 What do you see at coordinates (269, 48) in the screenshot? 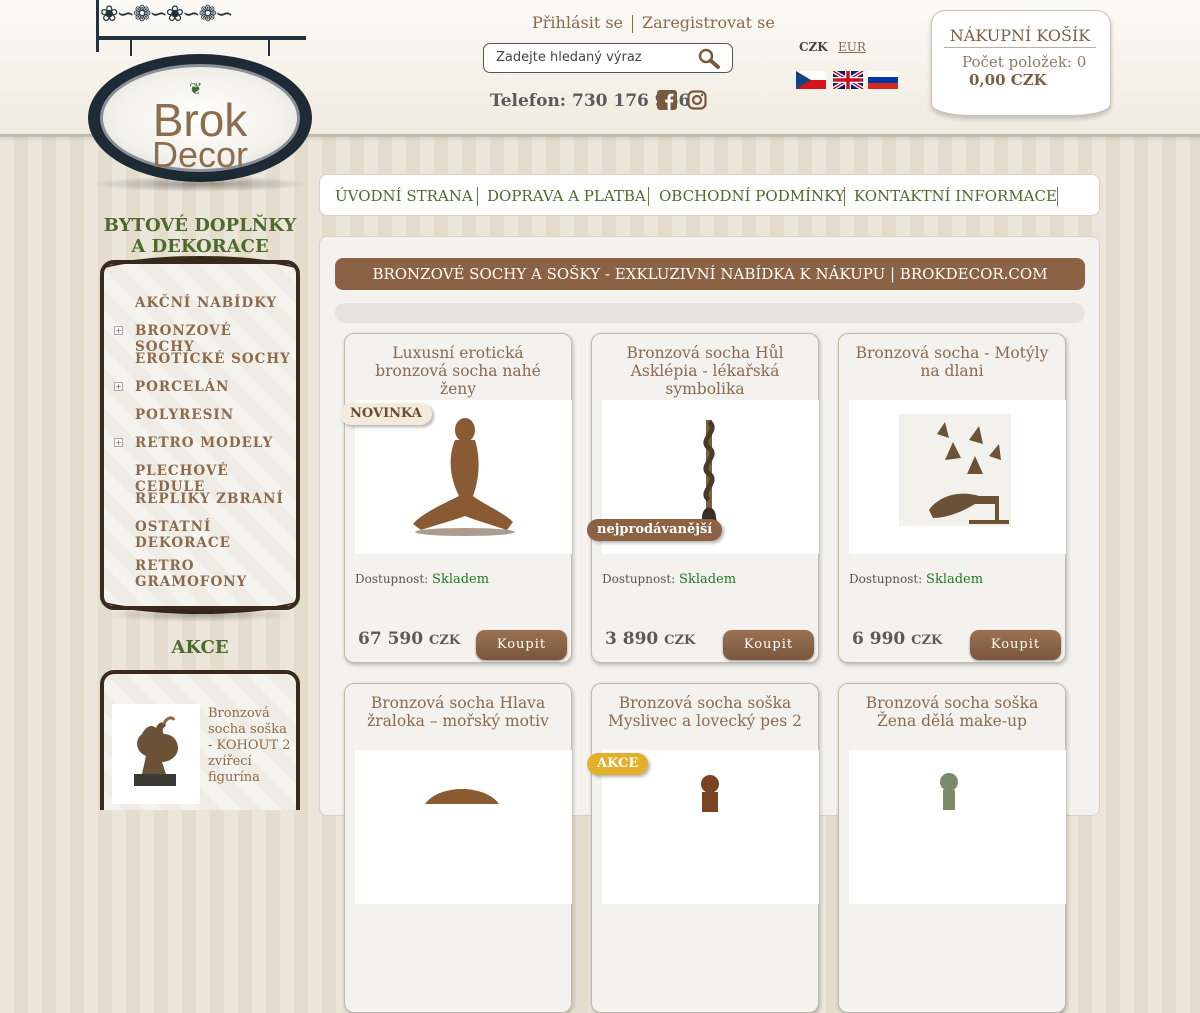
I see `logo-chain-right` at bounding box center [269, 48].